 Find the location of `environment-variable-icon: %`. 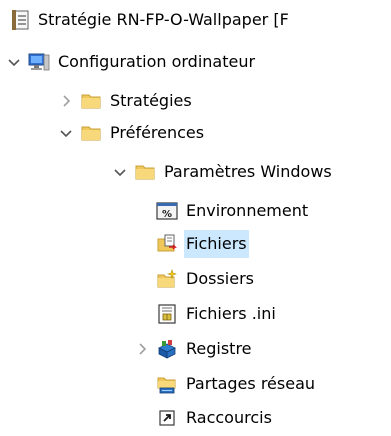

environment-variable-icon: % is located at coordinates (167, 211).